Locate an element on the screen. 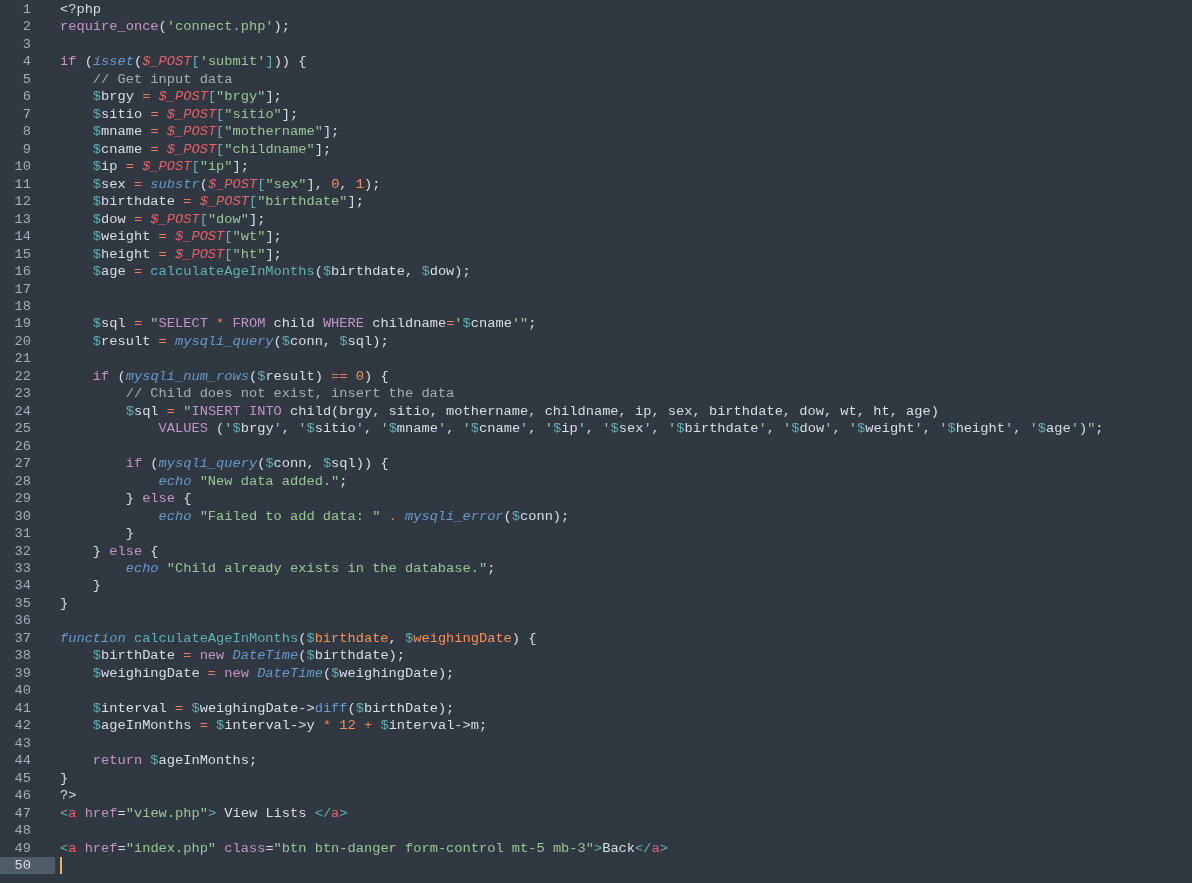 The width and height of the screenshot is (1192, 883). code-line: $birthdate = $_POST["birthdate"]; is located at coordinates (227, 202).